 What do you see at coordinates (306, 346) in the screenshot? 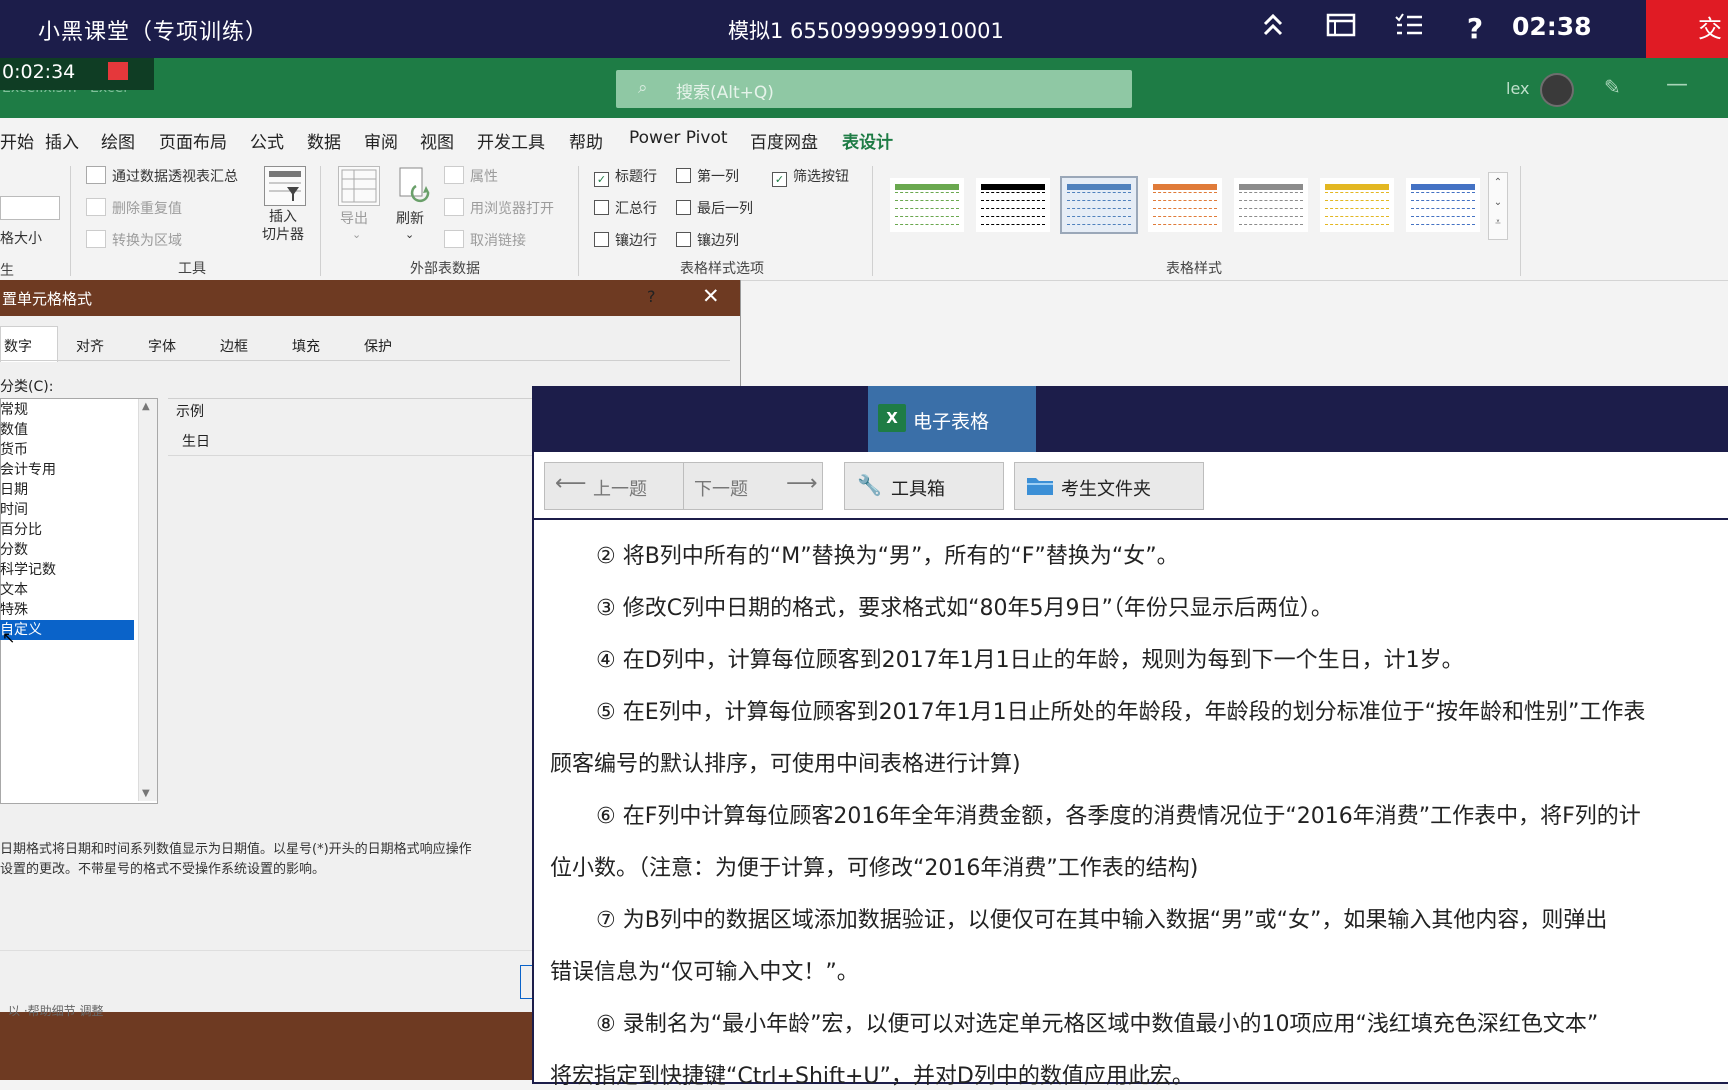
I see `dialog-tab-fill: 填充` at bounding box center [306, 346].